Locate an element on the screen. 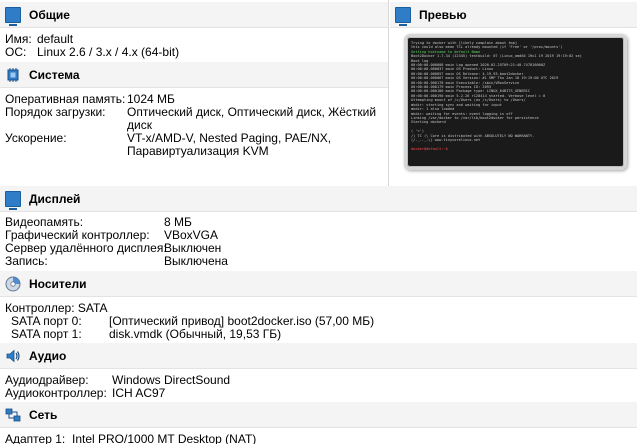 Image resolution: width=637 pixels, height=444 pixels. vram-value: 8 МБ is located at coordinates (178, 222).